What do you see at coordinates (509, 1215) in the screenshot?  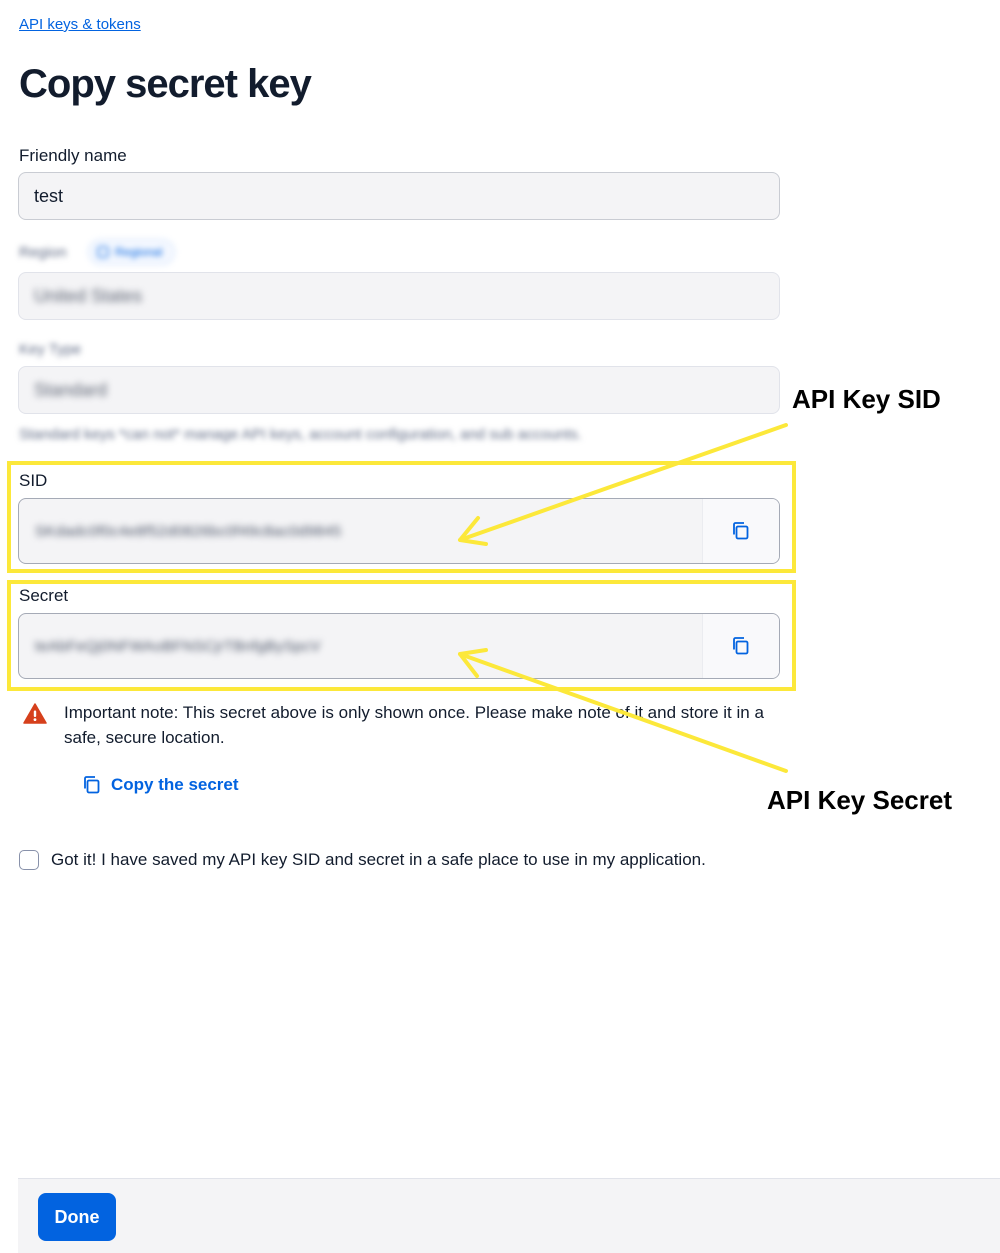 I see `footer-bar` at bounding box center [509, 1215].